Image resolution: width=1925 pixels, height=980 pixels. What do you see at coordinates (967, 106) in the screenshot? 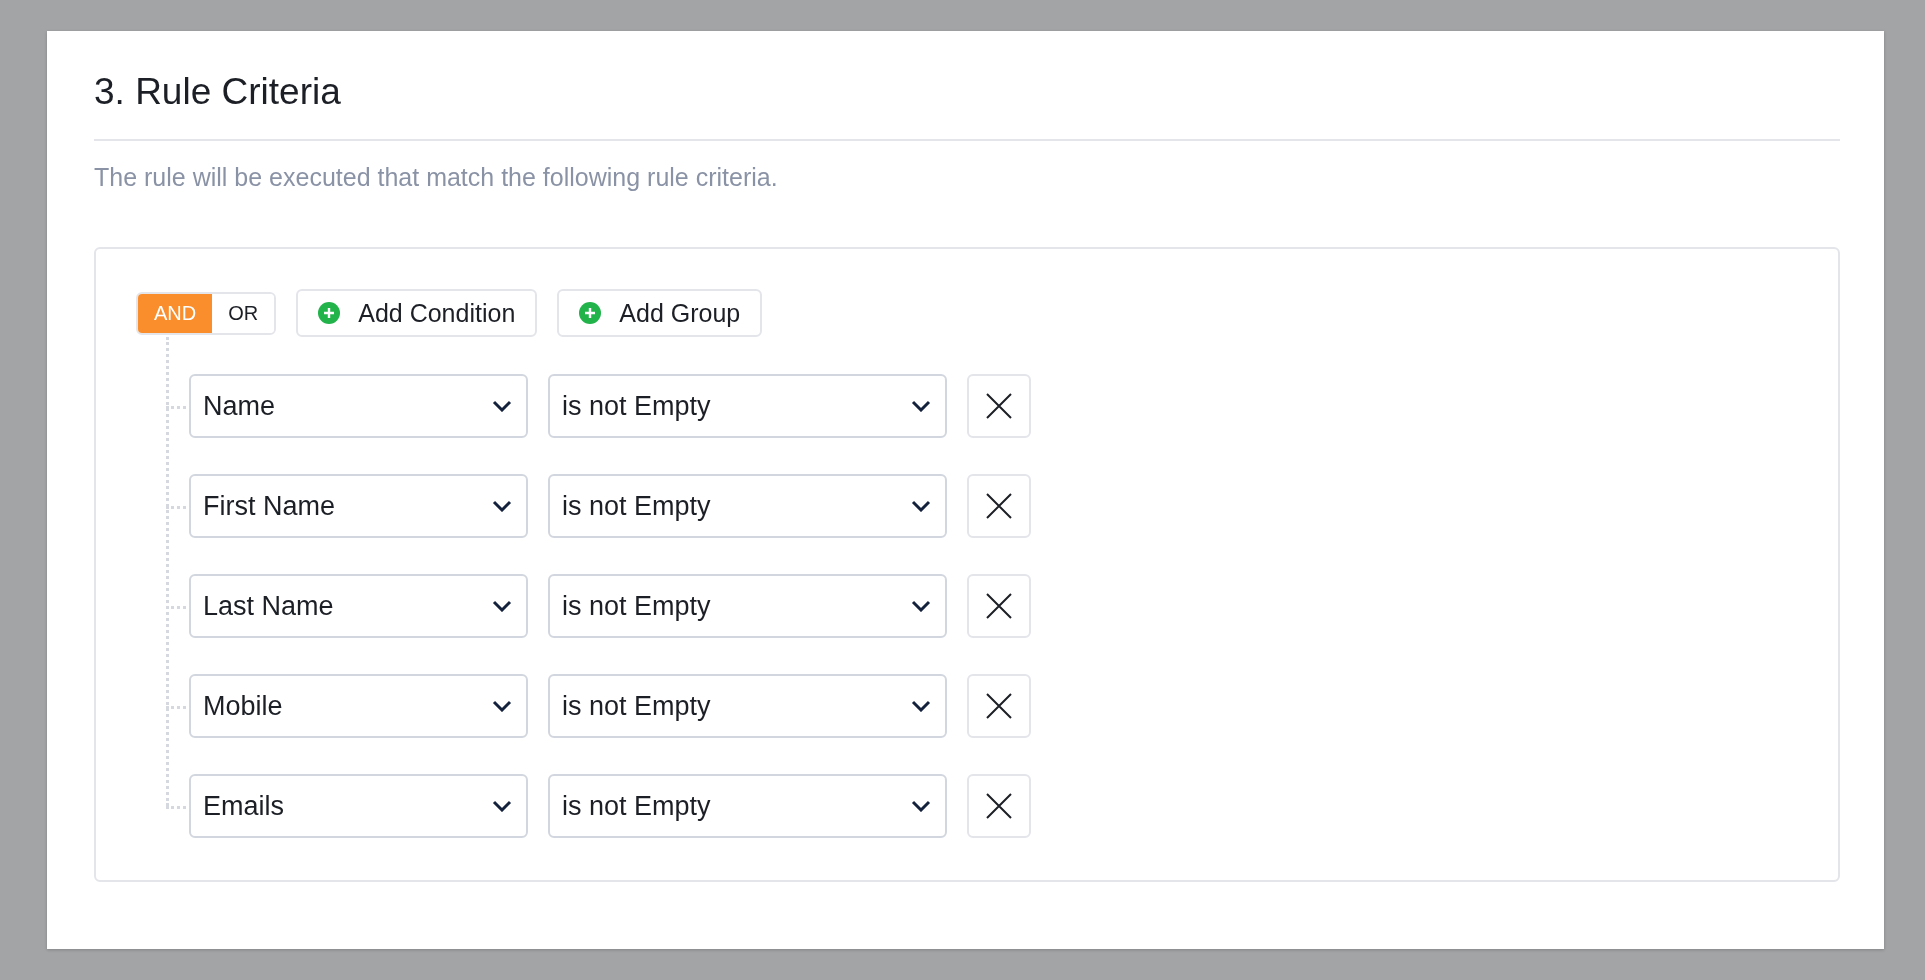
I see `section-title: 3. Rule Criteria` at bounding box center [967, 106].